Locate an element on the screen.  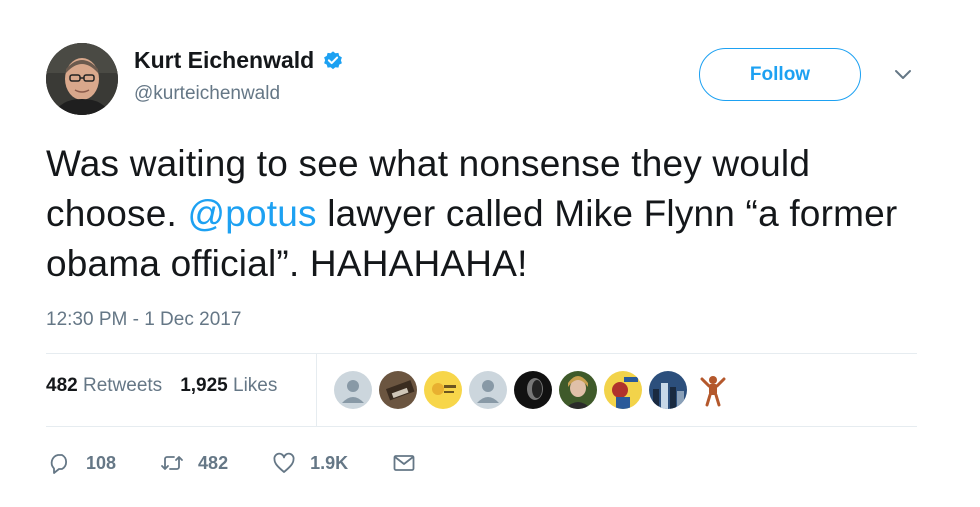
likes-stat-count: 1,925 is located at coordinates (204, 385).